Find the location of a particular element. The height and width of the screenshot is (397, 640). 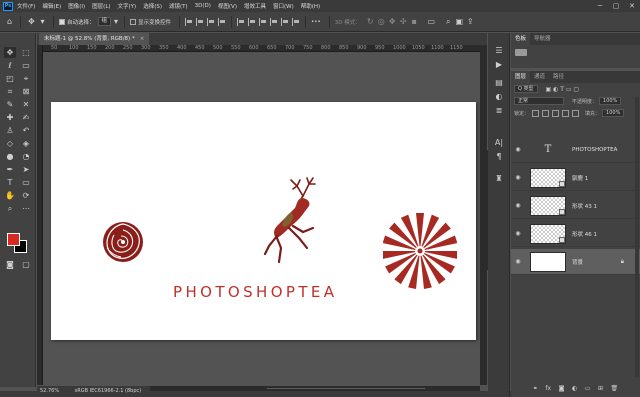

new-layer-icon: ⊞ is located at coordinates (600, 388).